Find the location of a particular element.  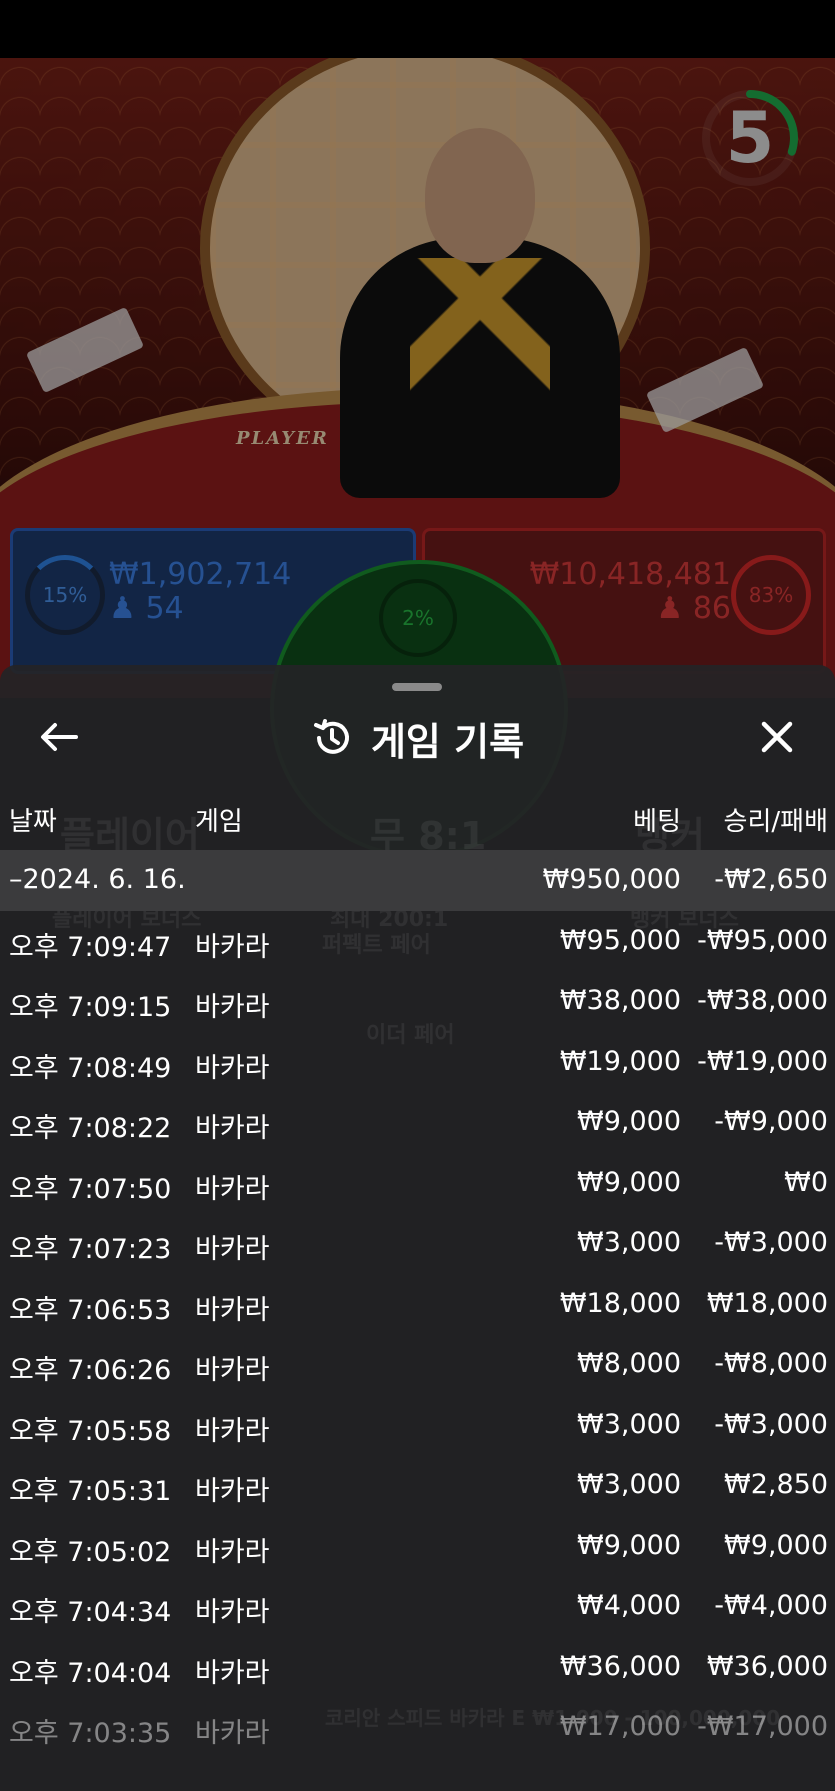

date-group-label: –2024. 6. 16. is located at coordinates (97, 879).